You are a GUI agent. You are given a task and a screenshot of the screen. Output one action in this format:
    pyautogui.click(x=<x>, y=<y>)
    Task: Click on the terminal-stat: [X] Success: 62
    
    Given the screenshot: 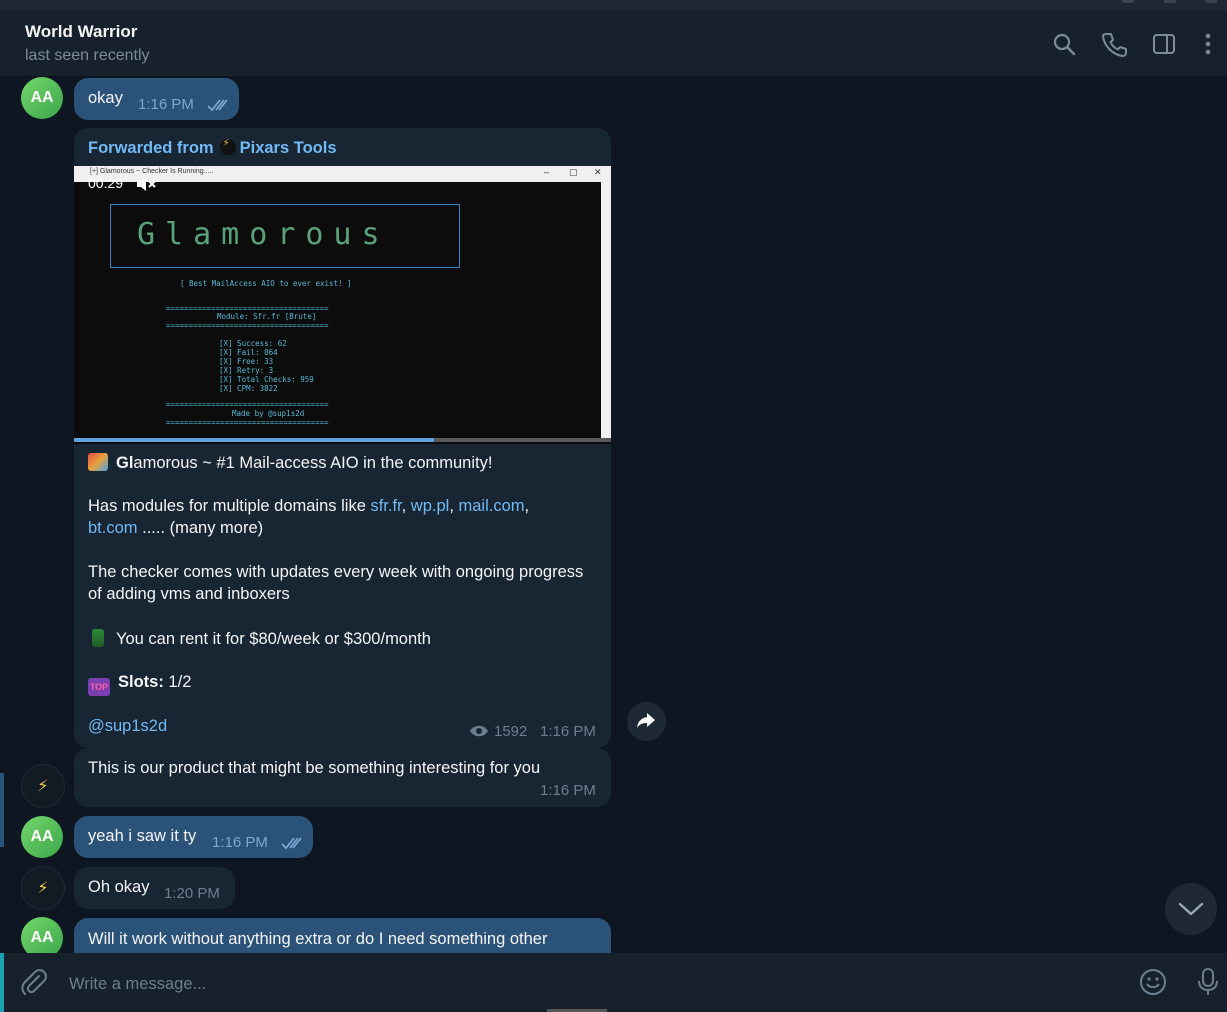 What is the action you would take?
    pyautogui.click(x=253, y=343)
    